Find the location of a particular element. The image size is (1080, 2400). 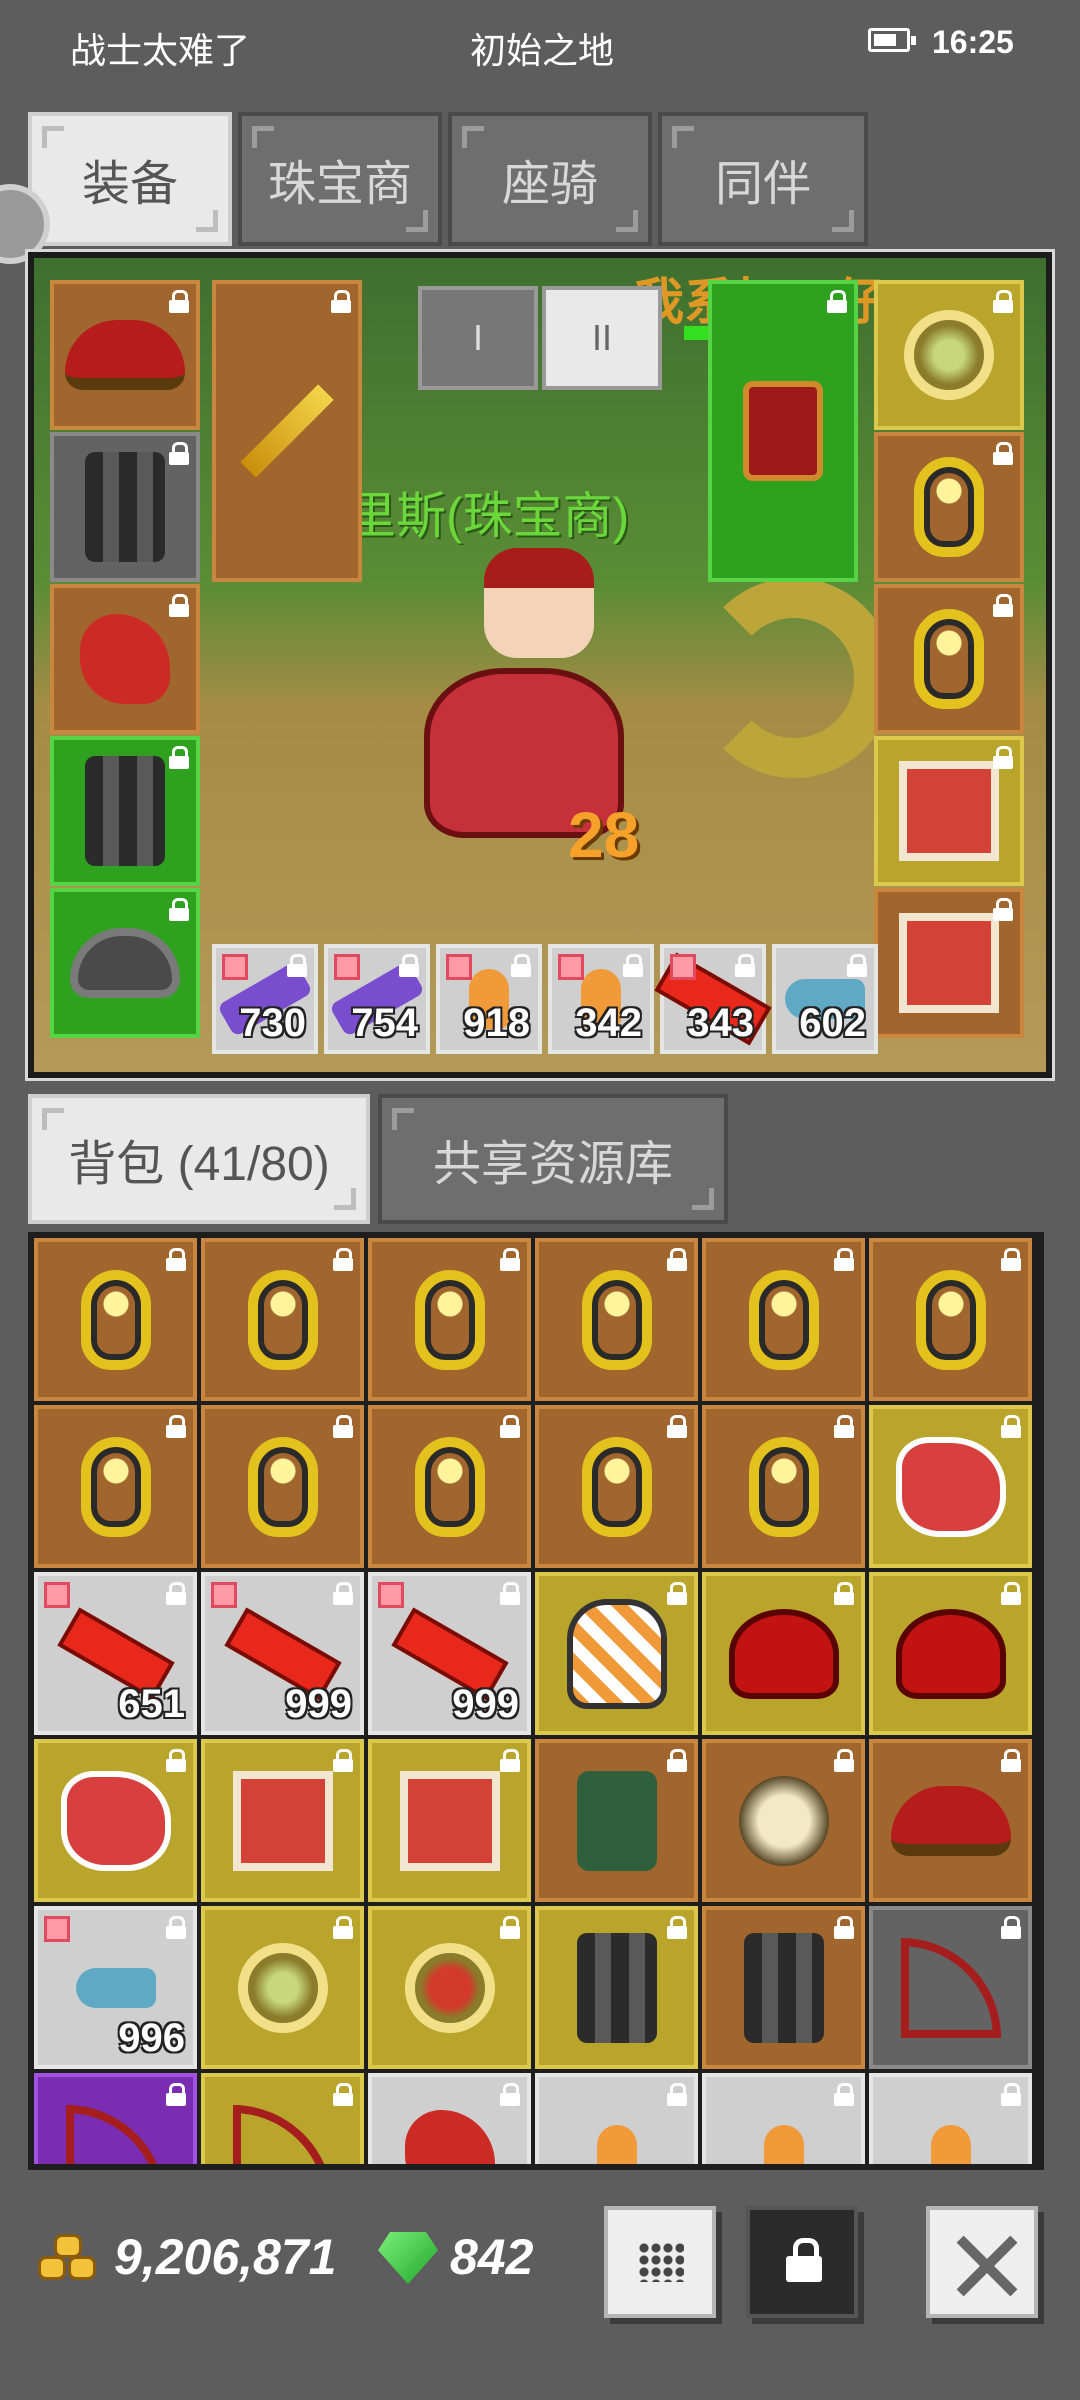

tab-shared-storage: 共享资源库 is located at coordinates (553, 1159).